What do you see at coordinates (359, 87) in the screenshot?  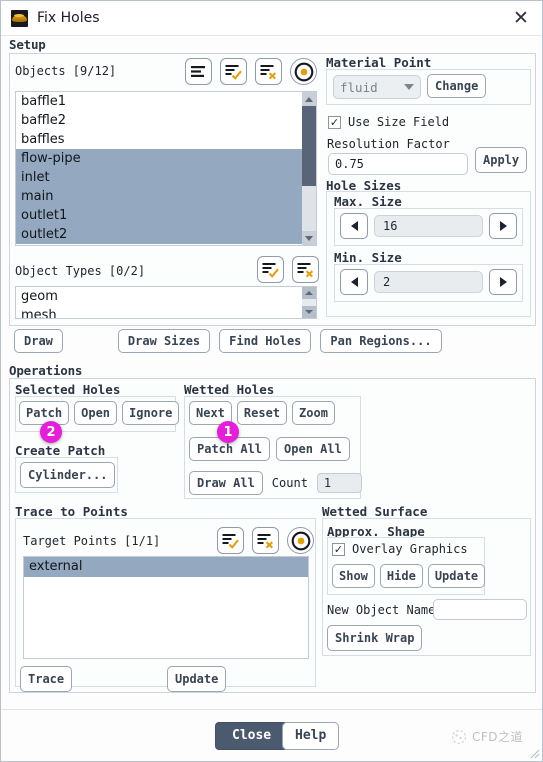 I see `material-point-value: fluid` at bounding box center [359, 87].